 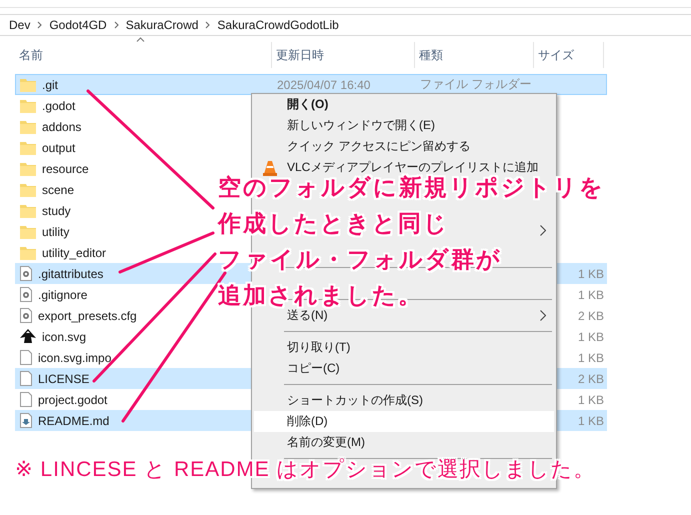 I want to click on annotation-text: 空のフォルダに新規リポジトリを, so click(x=411, y=187).